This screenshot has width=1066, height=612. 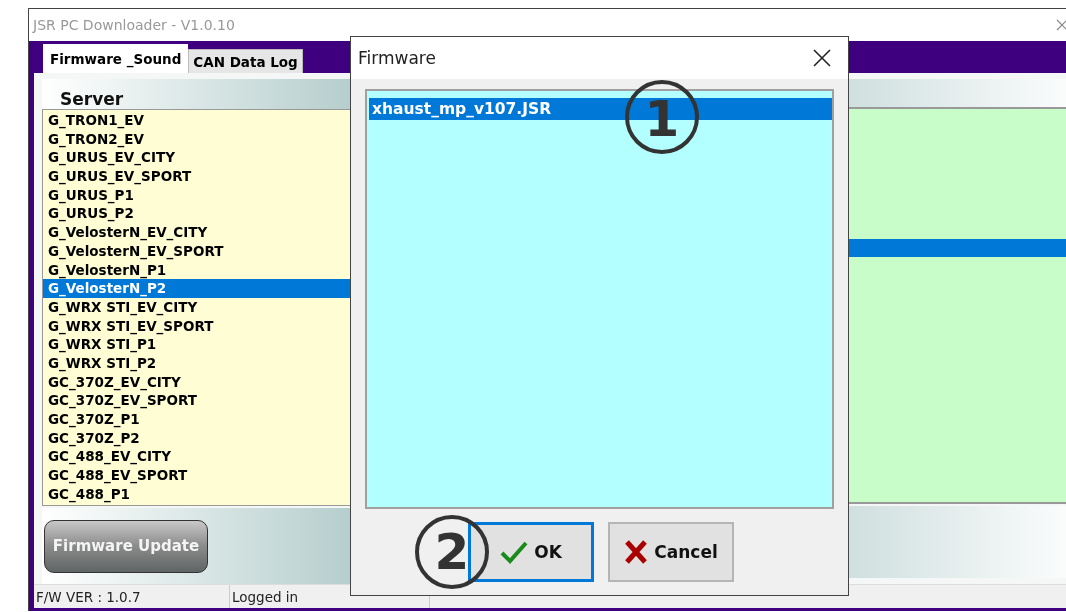 What do you see at coordinates (116, 58) in the screenshot?
I see `tab: Firmware _Sound` at bounding box center [116, 58].